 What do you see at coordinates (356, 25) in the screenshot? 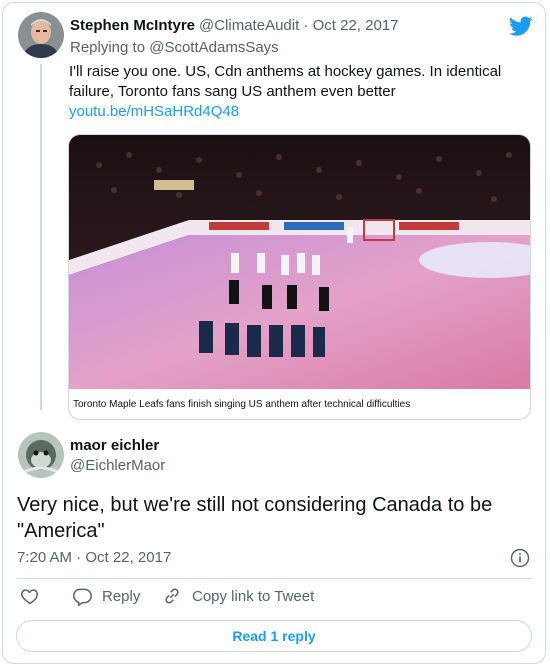
I see `quoted-date: Oct 22, 2017` at bounding box center [356, 25].